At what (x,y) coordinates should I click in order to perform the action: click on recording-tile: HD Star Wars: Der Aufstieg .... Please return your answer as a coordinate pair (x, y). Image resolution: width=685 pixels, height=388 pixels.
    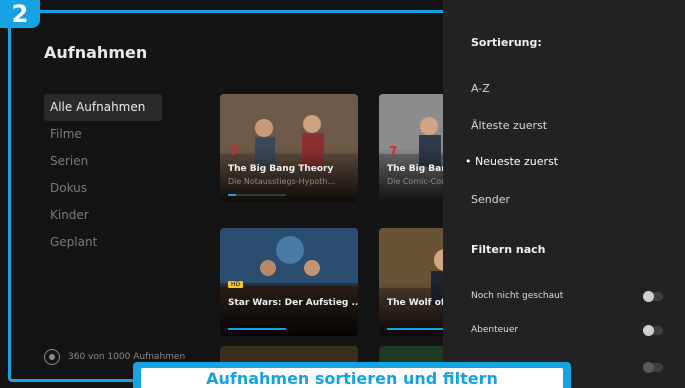
    Looking at the image, I should click on (289, 282).